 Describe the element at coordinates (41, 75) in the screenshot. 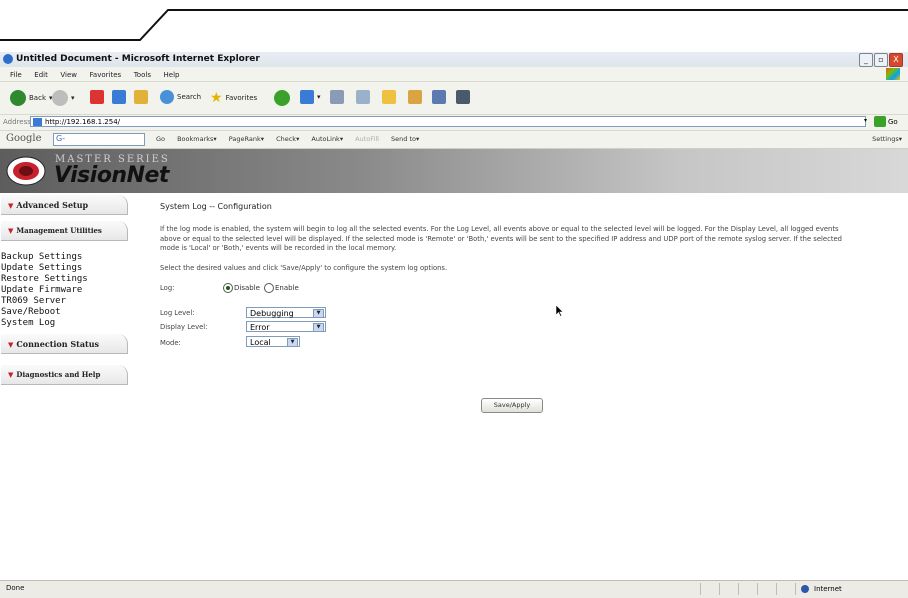

I see `menu-edit: Edit` at that location.